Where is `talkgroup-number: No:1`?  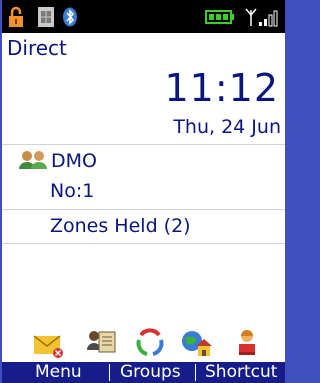 talkgroup-number: No:1 is located at coordinates (72, 191).